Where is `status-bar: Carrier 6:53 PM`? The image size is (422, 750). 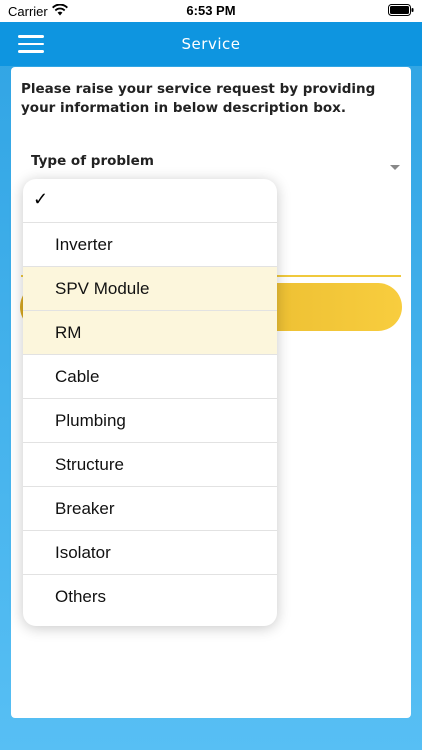 status-bar: Carrier 6:53 PM is located at coordinates (211, 11).